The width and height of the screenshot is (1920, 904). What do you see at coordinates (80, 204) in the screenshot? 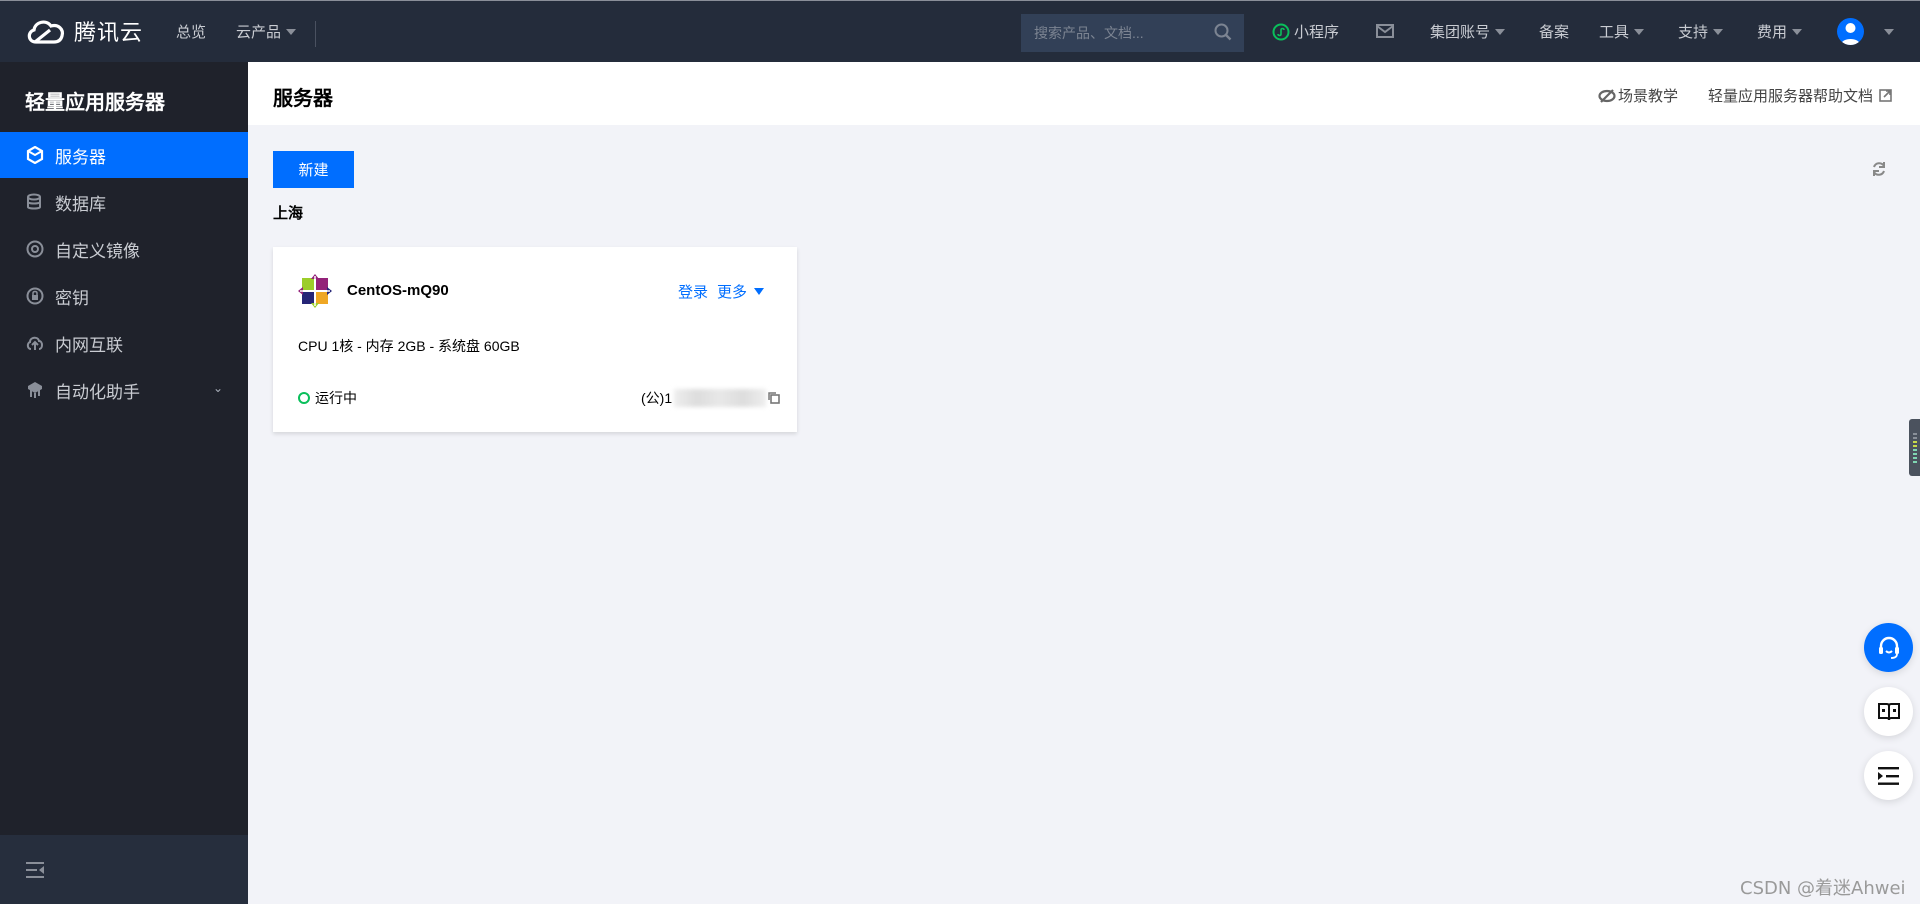
I see `sidebar-item-label: 数据库` at bounding box center [80, 204].